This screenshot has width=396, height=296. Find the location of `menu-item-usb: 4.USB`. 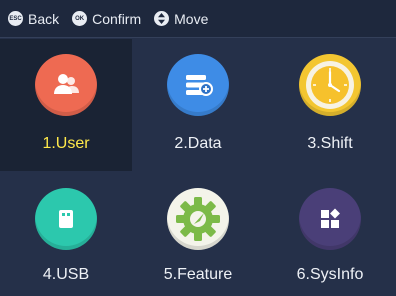

menu-item-usb: 4.USB is located at coordinates (66, 233).